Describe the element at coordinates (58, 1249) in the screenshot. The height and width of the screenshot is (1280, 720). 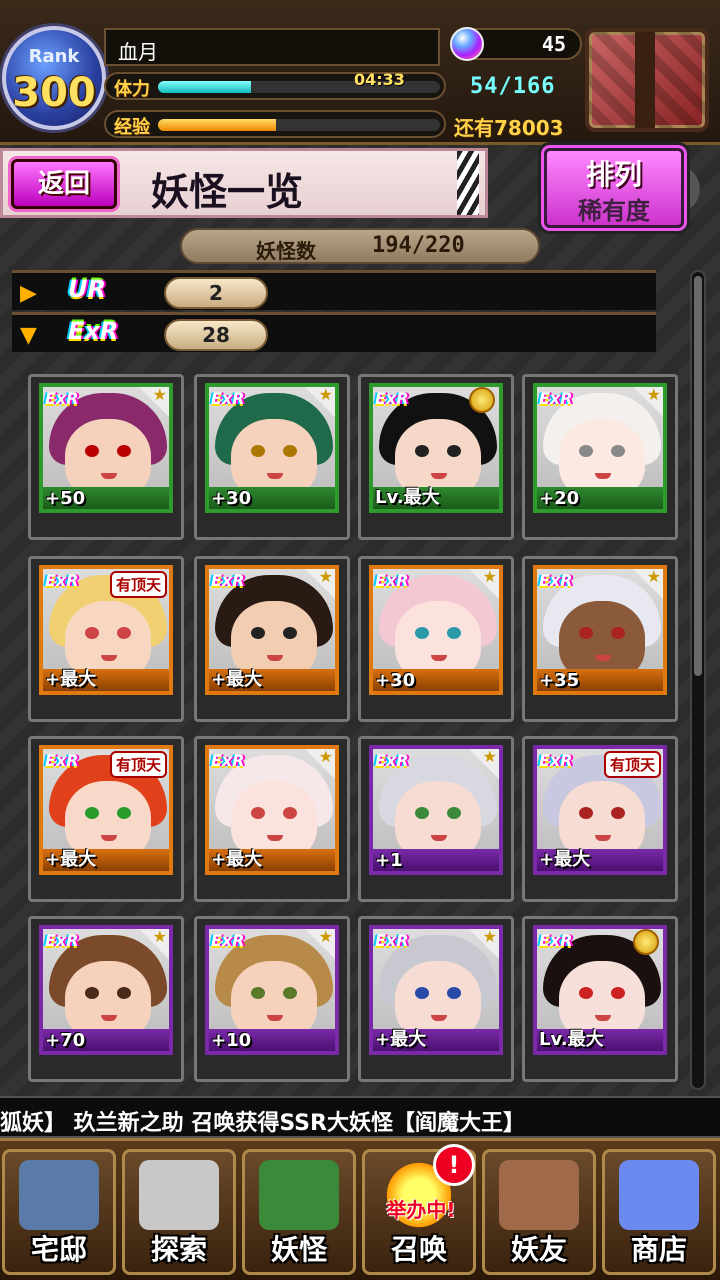
I see `nav-label: 宅邸` at that location.